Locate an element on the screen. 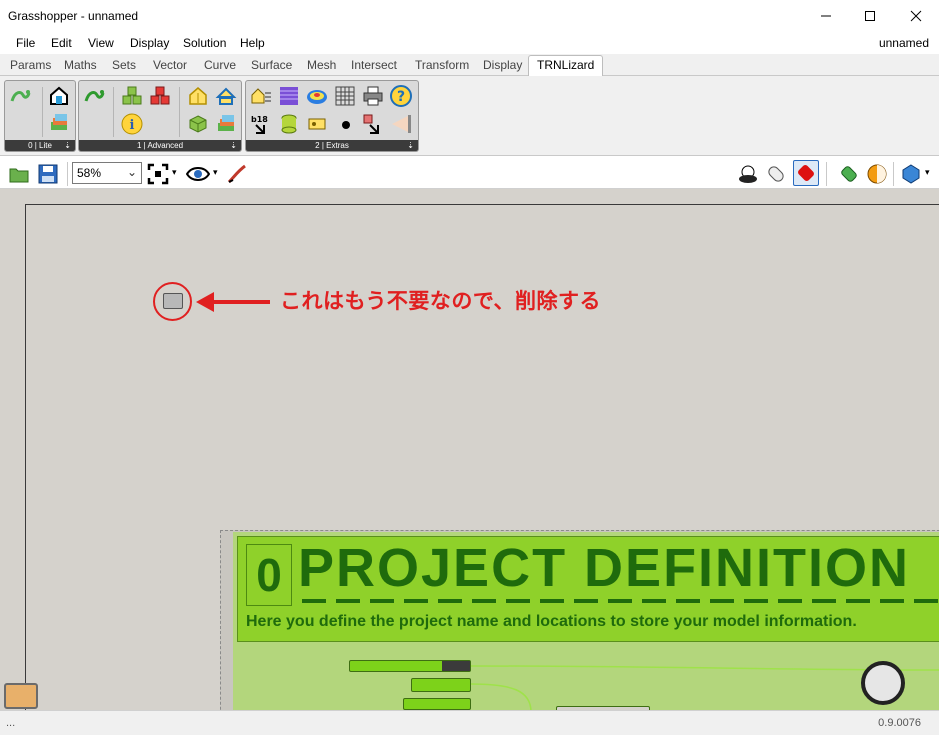  lizard-icon is located at coordinates (20, 96).